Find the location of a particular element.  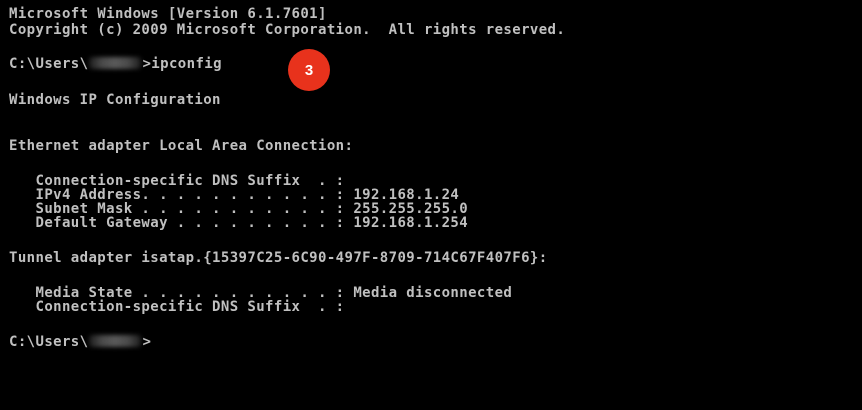

ip-config-title: Windows IP Configuration is located at coordinates (115, 100).